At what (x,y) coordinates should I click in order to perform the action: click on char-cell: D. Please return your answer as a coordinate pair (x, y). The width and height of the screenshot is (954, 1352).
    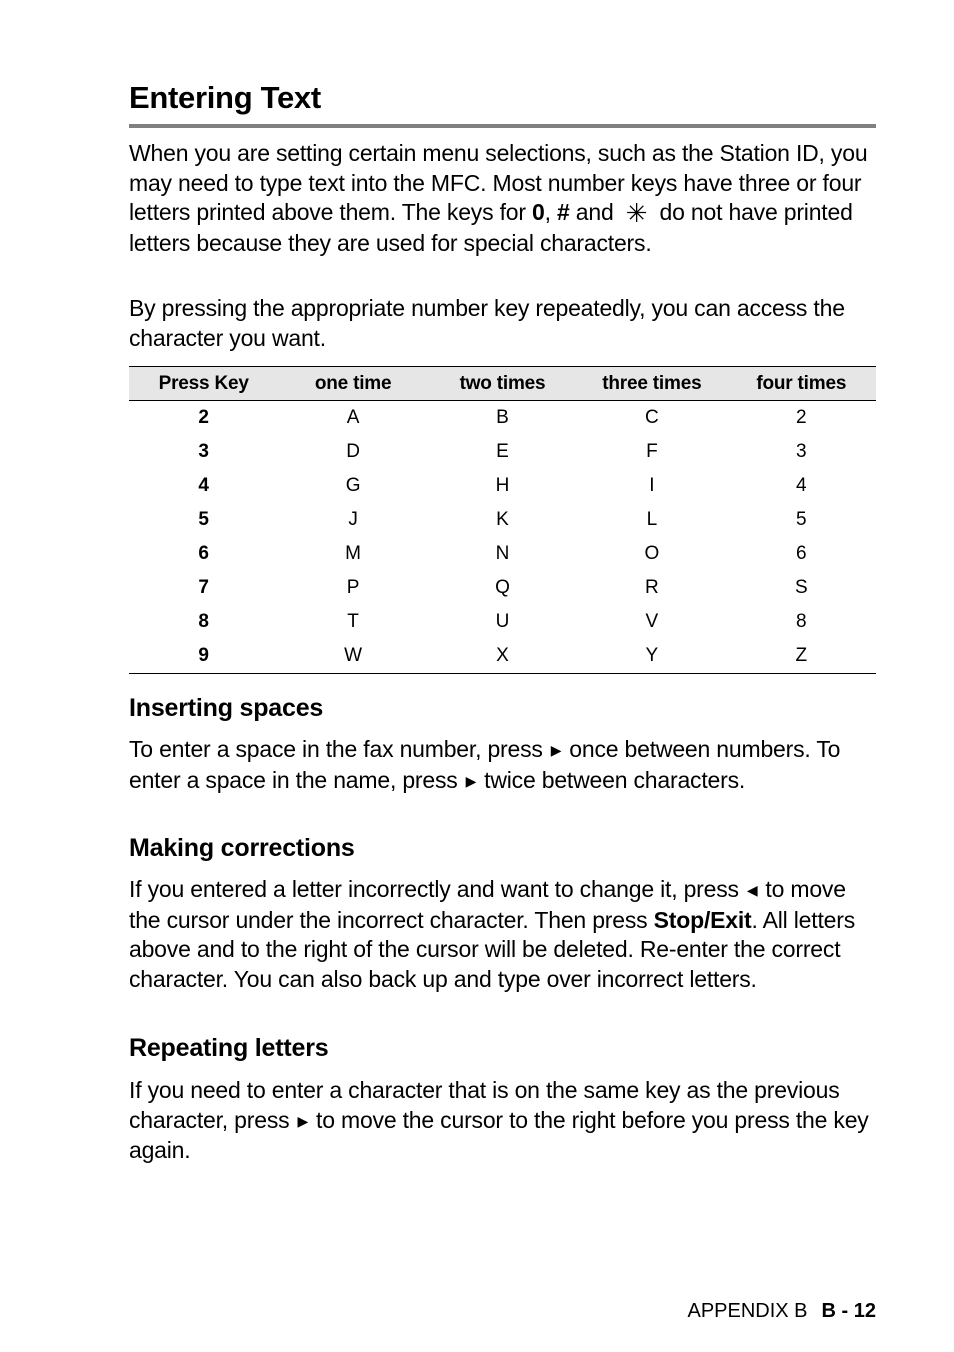
    Looking at the image, I should click on (353, 451).